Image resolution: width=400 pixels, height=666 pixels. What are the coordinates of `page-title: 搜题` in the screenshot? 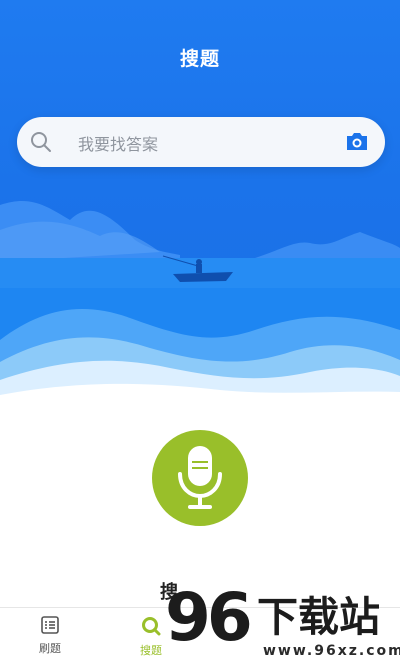 It's located at (199, 59).